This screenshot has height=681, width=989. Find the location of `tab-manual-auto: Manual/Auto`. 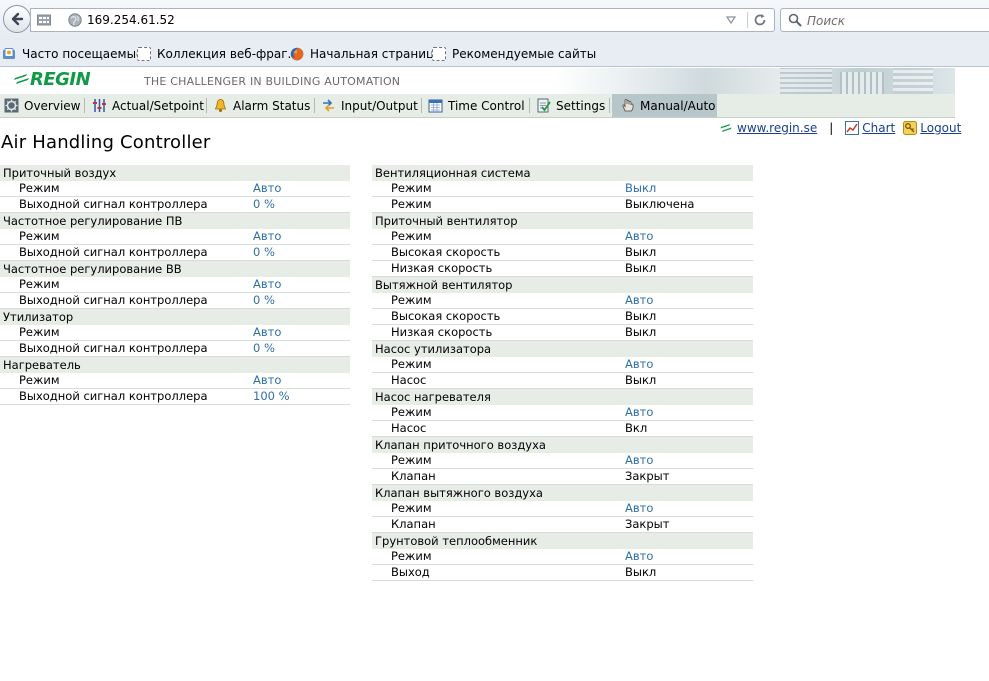

tab-manual-auto: Manual/Auto is located at coordinates (664, 105).